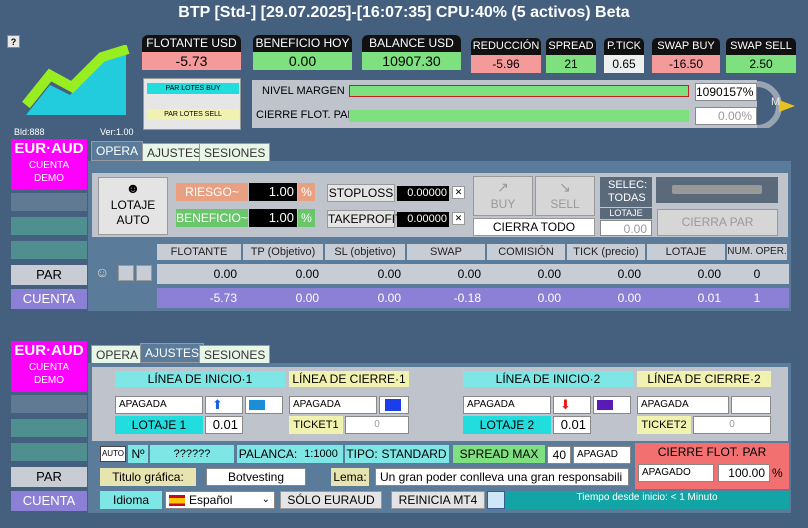 The image size is (808, 528). I want to click on cierra-par-button: CIERRA PAR, so click(717, 222).